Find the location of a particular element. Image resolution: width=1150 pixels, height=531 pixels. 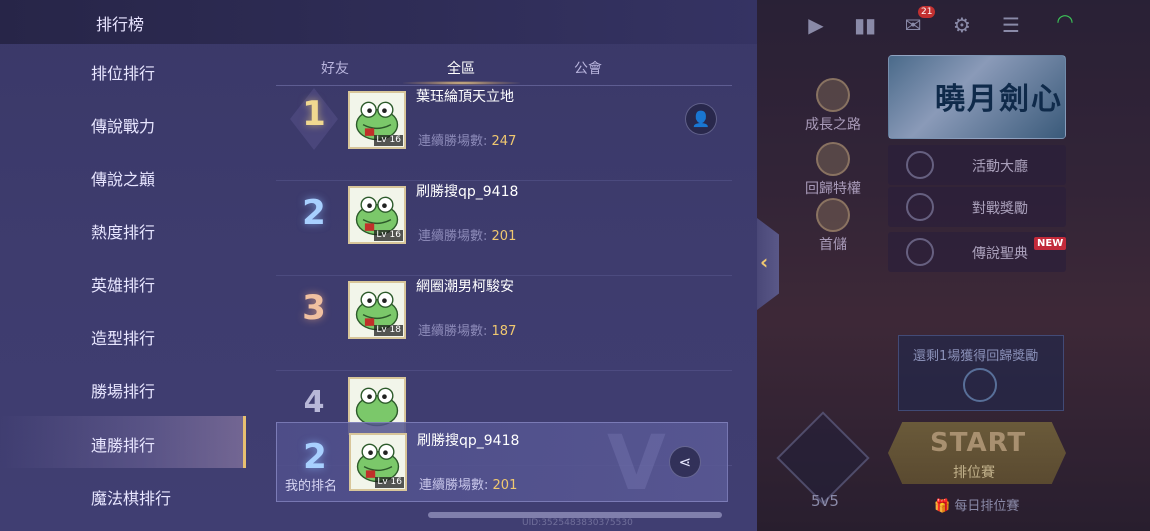

player-uid: UID:3525483830375530 is located at coordinates (577, 523).